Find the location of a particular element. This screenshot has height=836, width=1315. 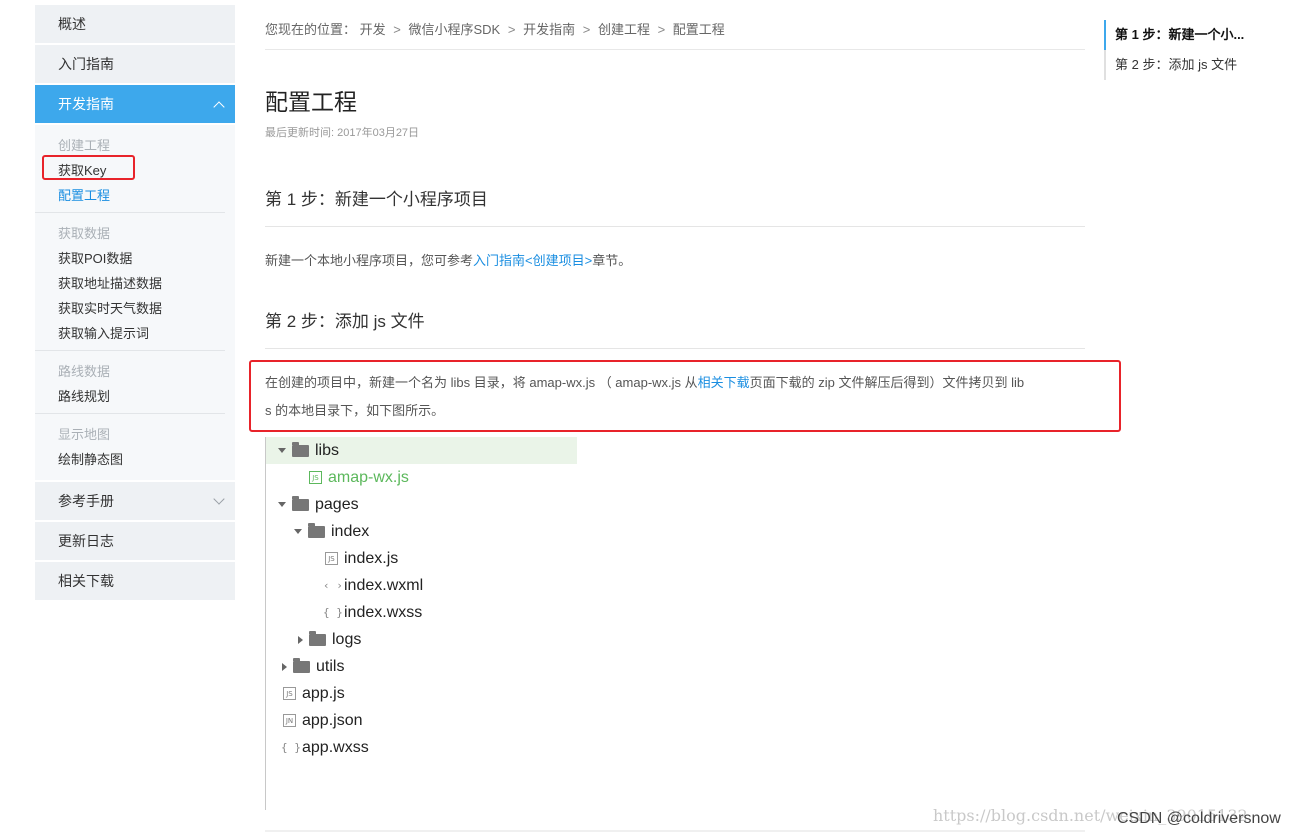

tree-label: index.js is located at coordinates (371, 558).